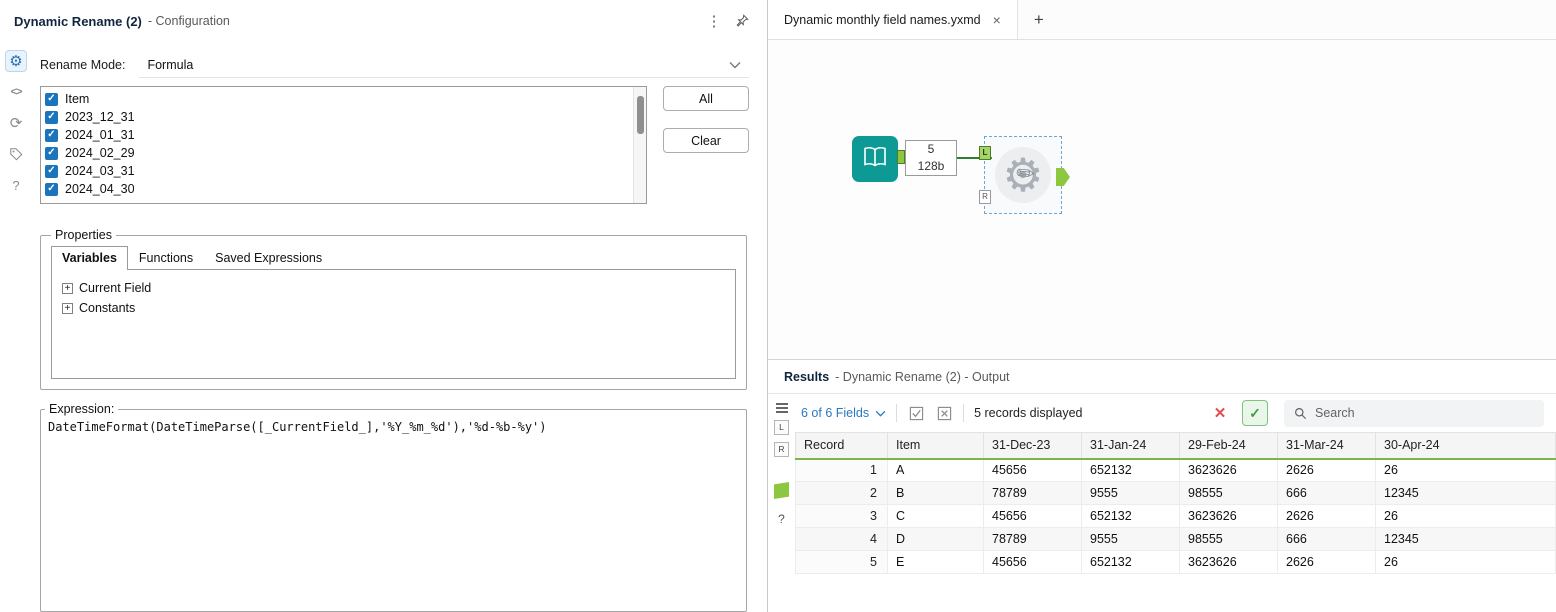 The height and width of the screenshot is (612, 1556). I want to click on metadata-view-icon, so click(781, 404).